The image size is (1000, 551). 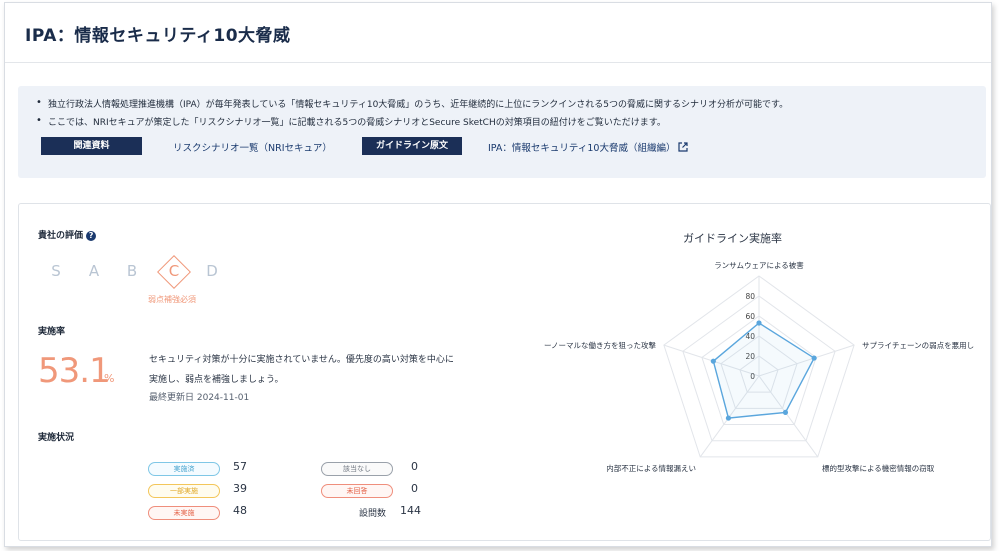 What do you see at coordinates (61, 236) in the screenshot?
I see `evaluation-label-text: 貴社の評価` at bounding box center [61, 236].